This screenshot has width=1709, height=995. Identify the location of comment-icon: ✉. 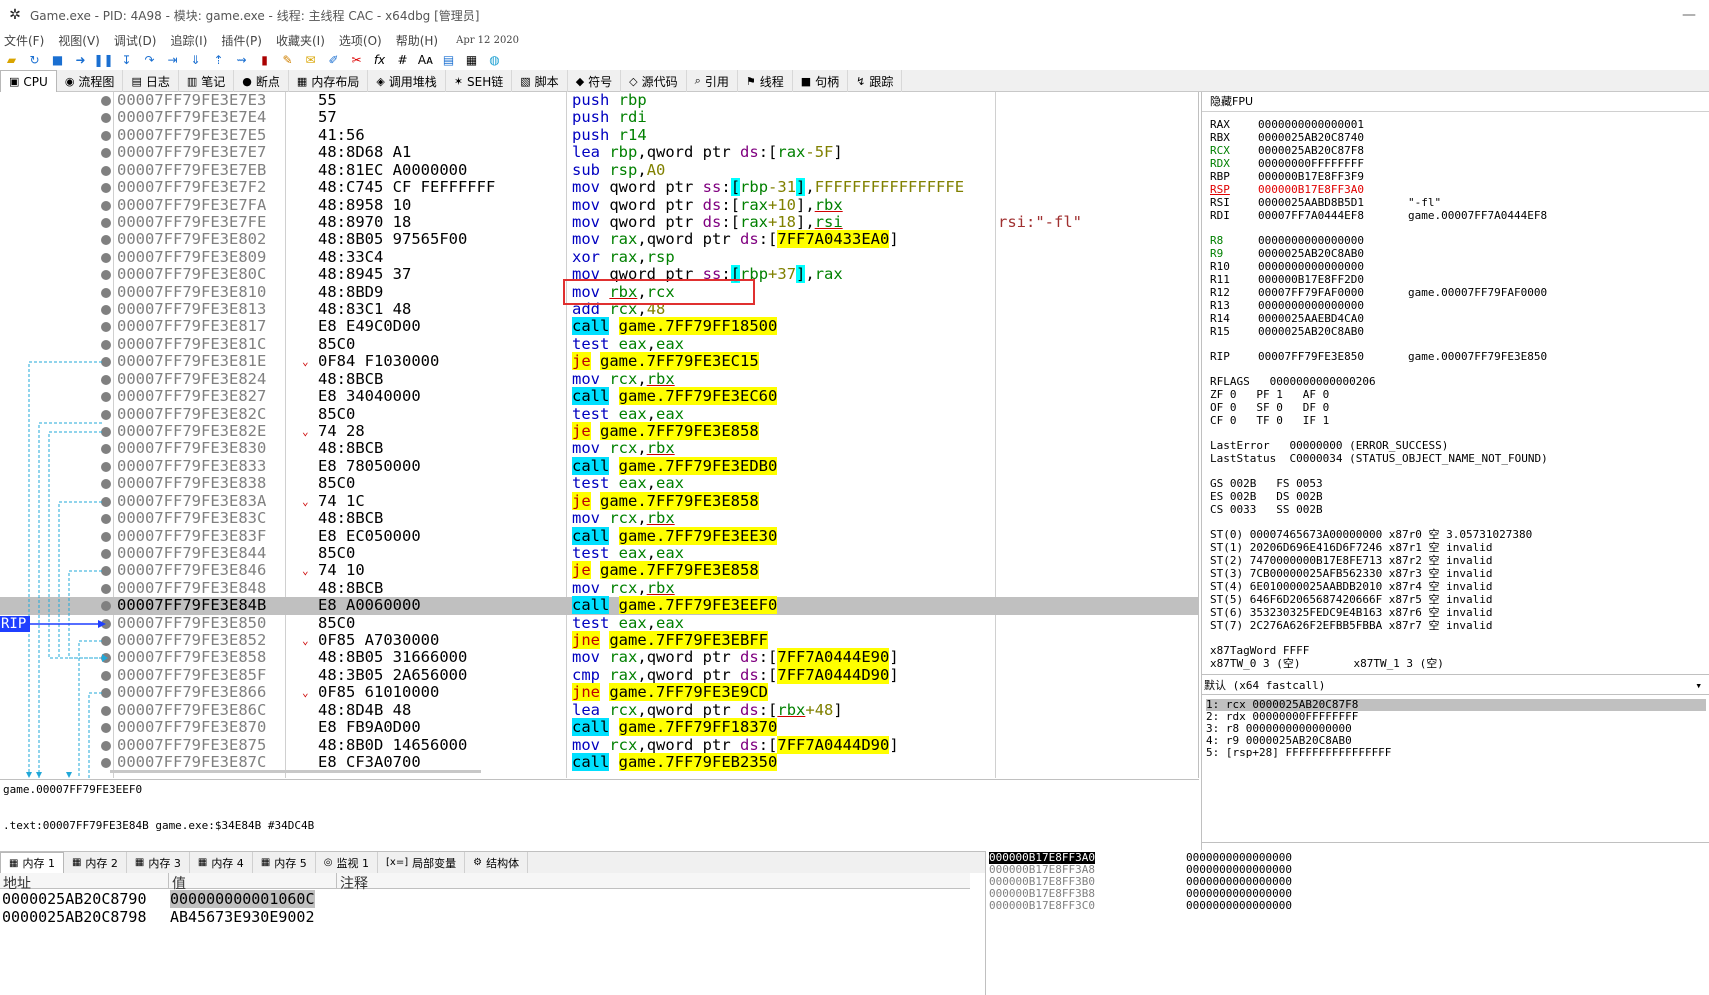
(310, 60).